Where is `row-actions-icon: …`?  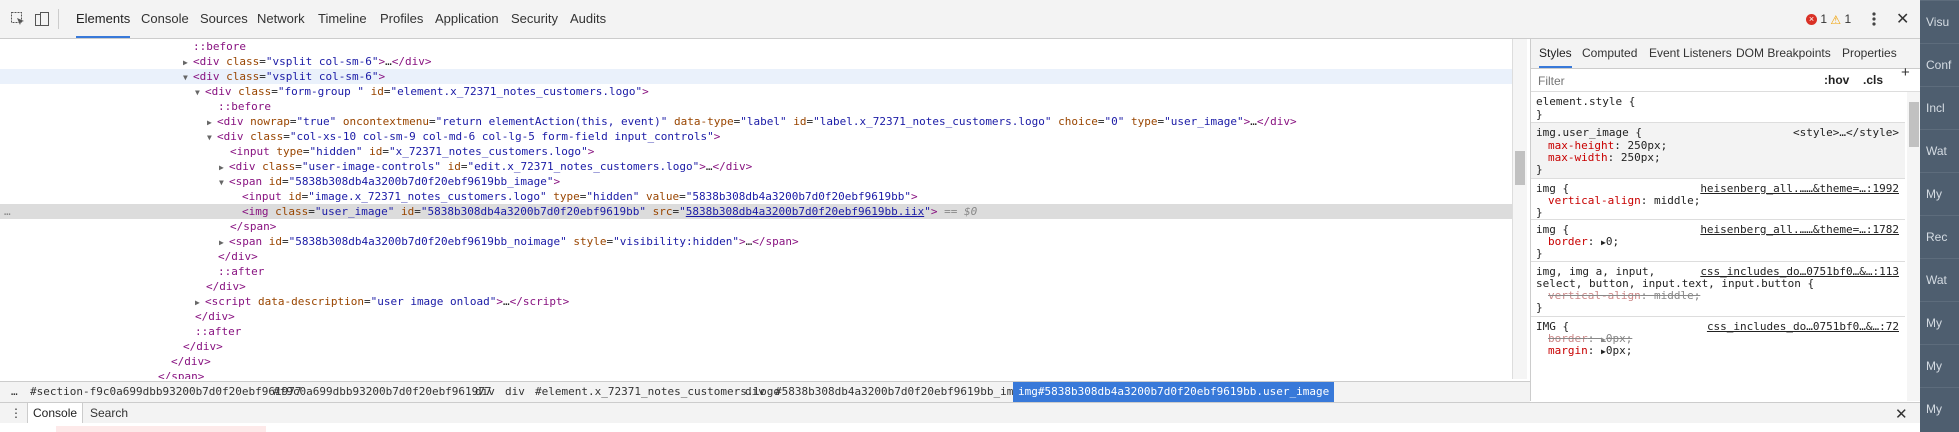
row-actions-icon: … is located at coordinates (7, 211).